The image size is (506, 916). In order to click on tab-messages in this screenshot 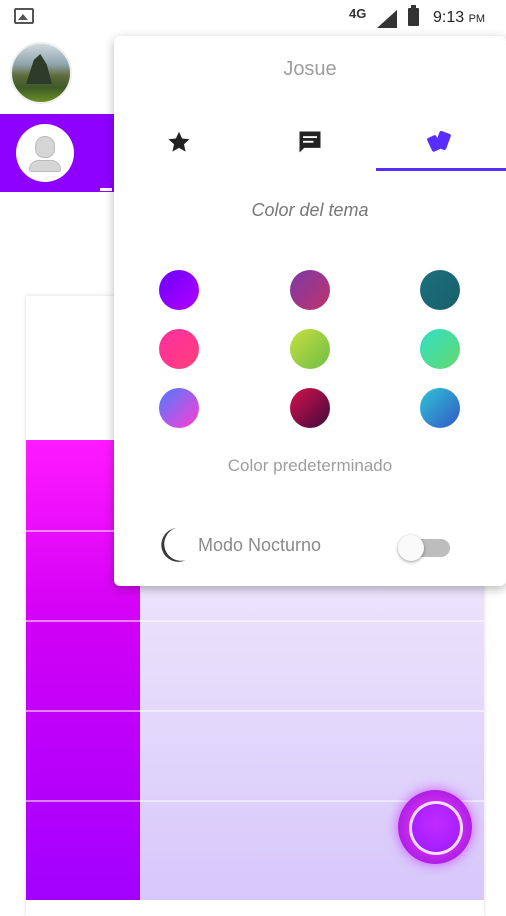, I will do `click(310, 142)`.